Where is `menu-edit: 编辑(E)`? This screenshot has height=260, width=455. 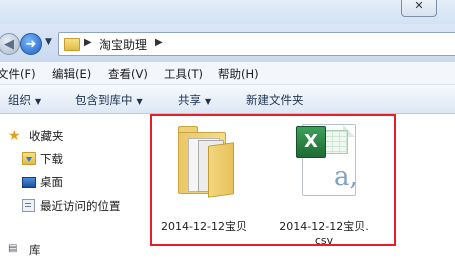 menu-edit: 编辑(E) is located at coordinates (71, 74).